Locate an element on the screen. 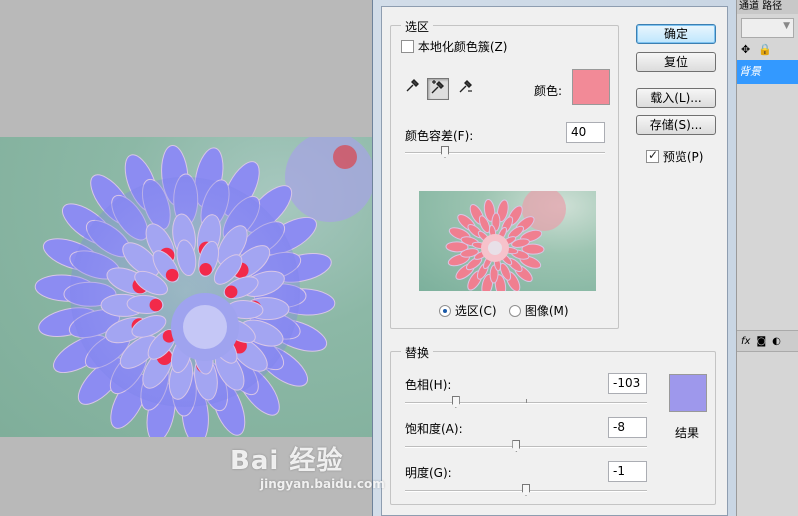 The image size is (798, 516). saturation-slider is located at coordinates (526, 446).